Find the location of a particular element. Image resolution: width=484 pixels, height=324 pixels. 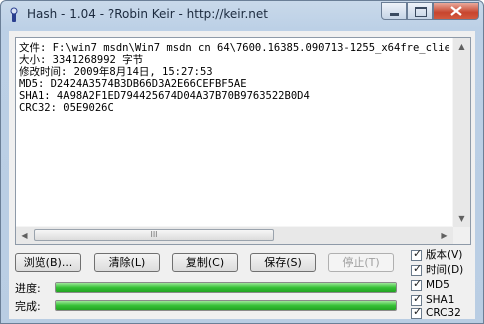

option-version: ✓ 版本(V) is located at coordinates (443, 255).